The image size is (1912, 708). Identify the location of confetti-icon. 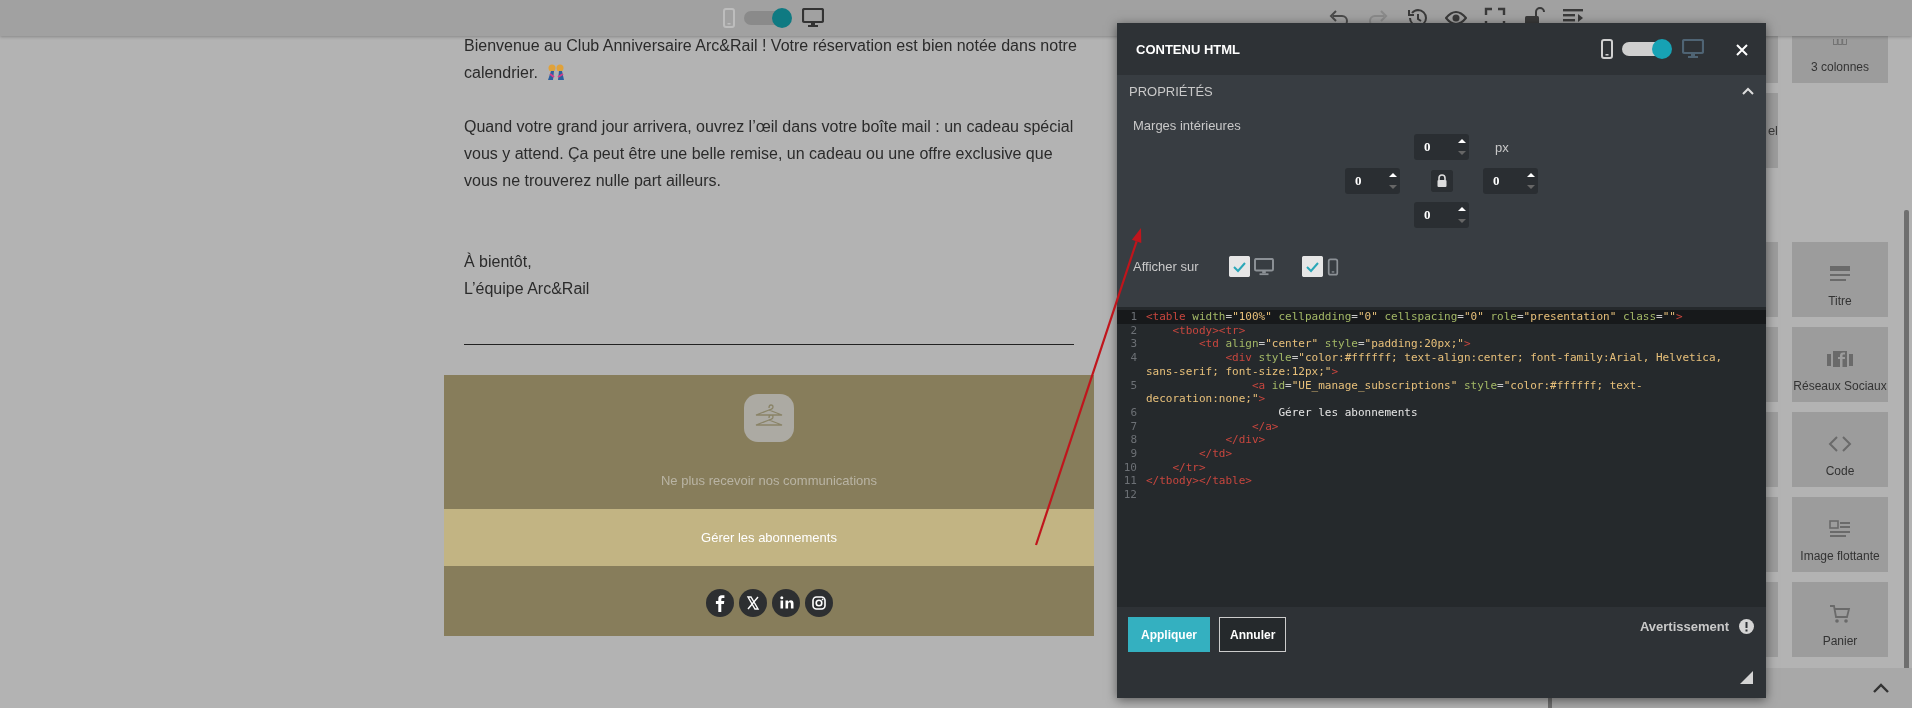
(555, 72).